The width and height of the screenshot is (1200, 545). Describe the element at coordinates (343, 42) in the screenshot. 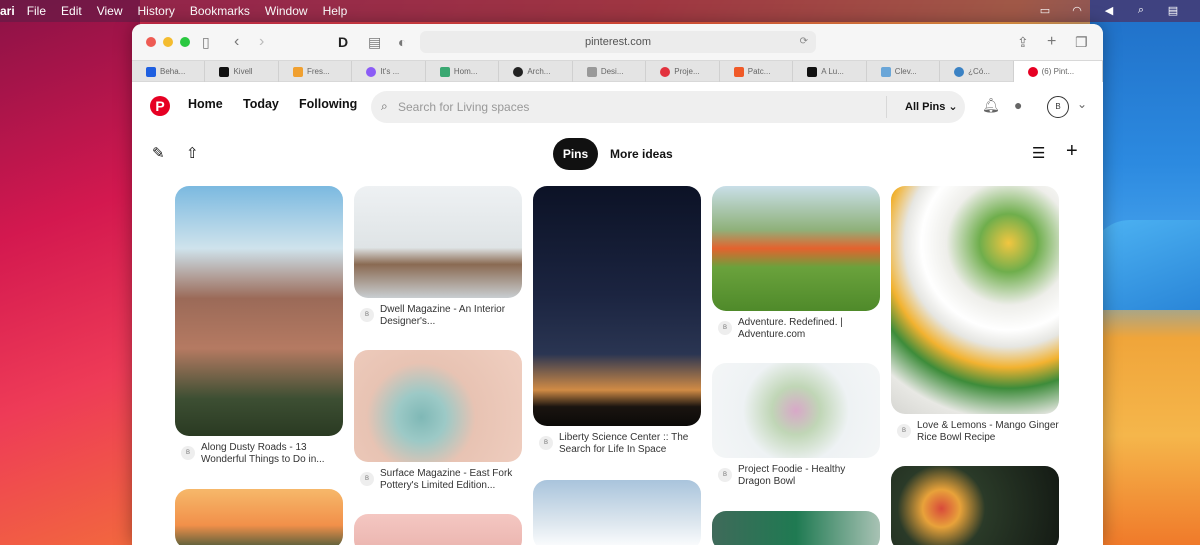

I see `extension-icon: D` at that location.